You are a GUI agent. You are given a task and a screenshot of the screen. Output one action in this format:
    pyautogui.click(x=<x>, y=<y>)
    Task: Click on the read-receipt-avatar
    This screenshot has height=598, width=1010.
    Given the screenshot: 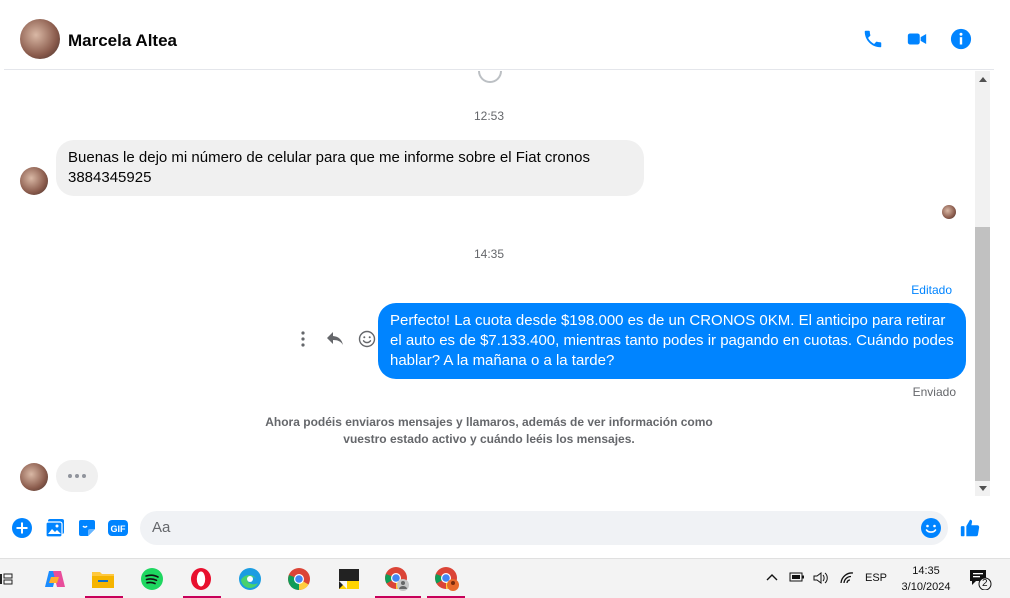 What is the action you would take?
    pyautogui.click(x=949, y=212)
    